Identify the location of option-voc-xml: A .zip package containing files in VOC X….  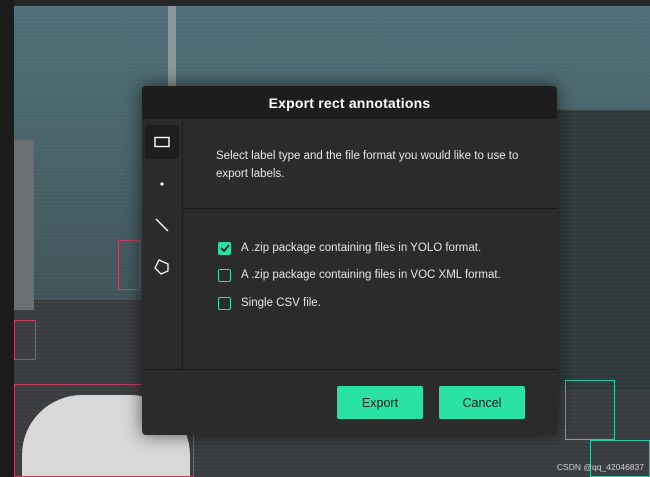
(359, 275).